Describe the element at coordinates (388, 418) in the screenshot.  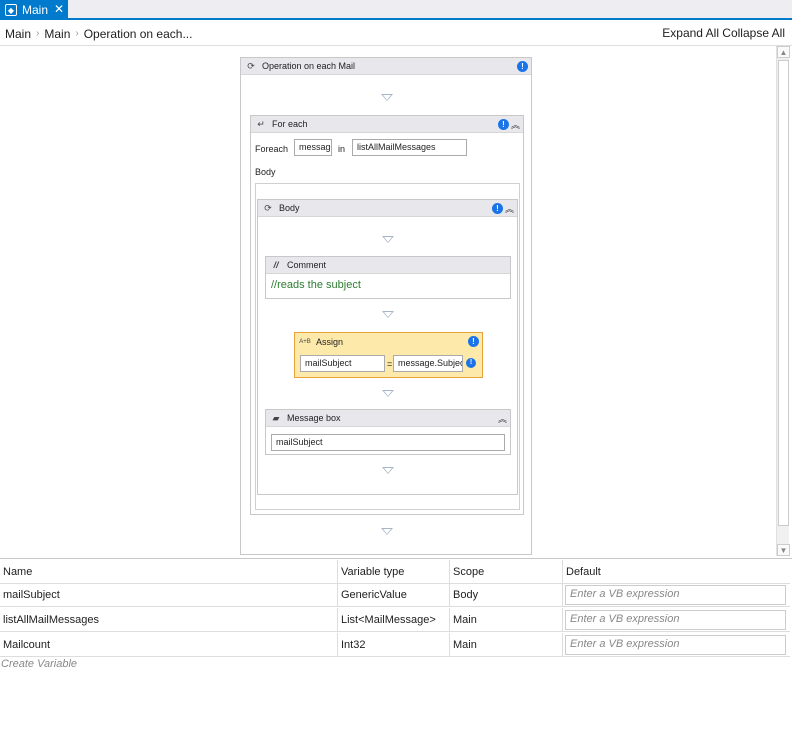
I see `messagebox-header: ▰ Message box ︽` at that location.